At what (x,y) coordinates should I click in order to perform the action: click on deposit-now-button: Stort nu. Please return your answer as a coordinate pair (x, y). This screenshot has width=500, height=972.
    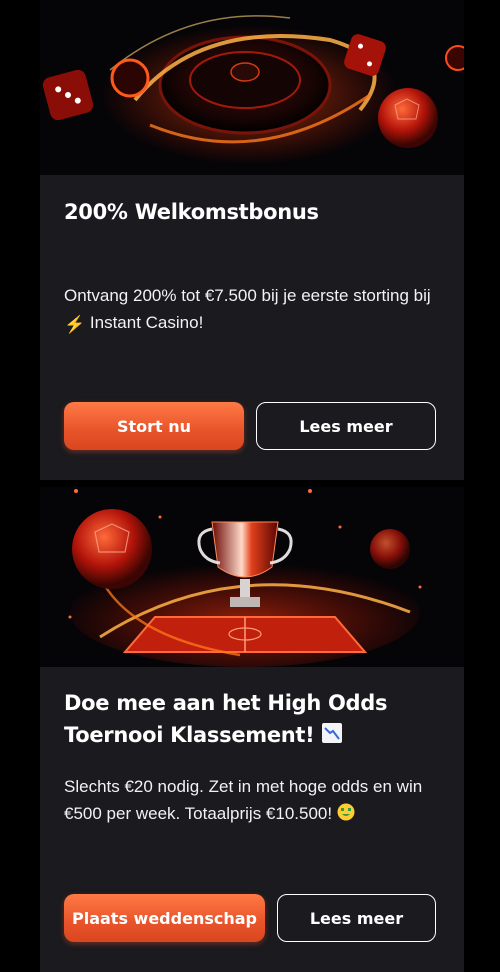
    Looking at the image, I should click on (154, 426).